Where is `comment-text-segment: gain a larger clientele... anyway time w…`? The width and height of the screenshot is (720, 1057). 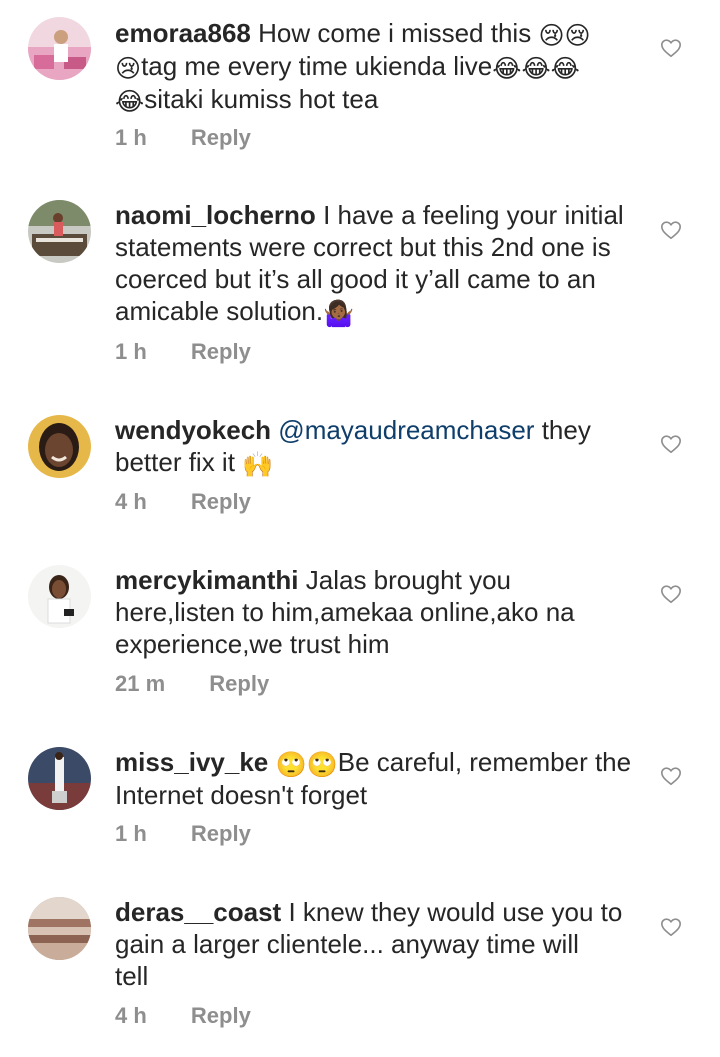 comment-text-segment: gain a larger clientele... anyway time w… is located at coordinates (347, 944).